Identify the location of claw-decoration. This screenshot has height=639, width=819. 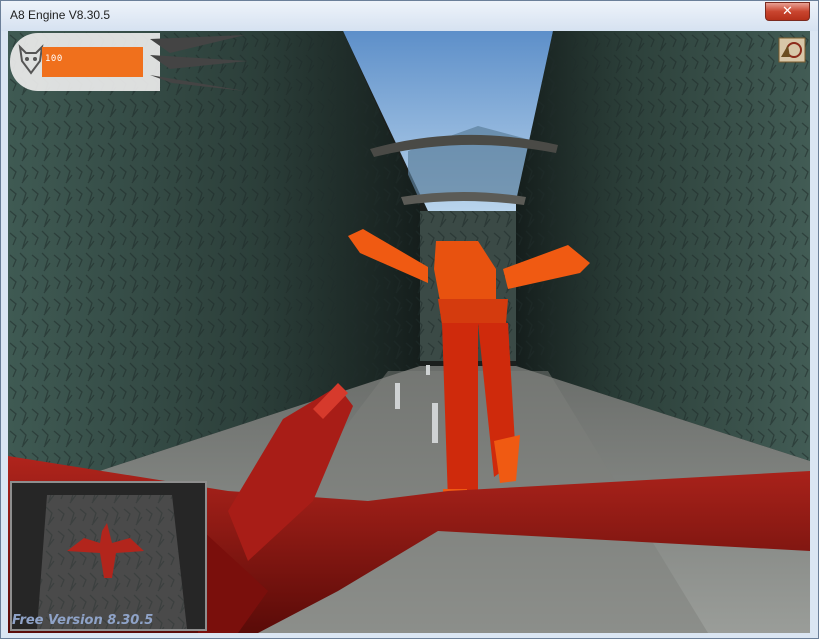
(199, 63).